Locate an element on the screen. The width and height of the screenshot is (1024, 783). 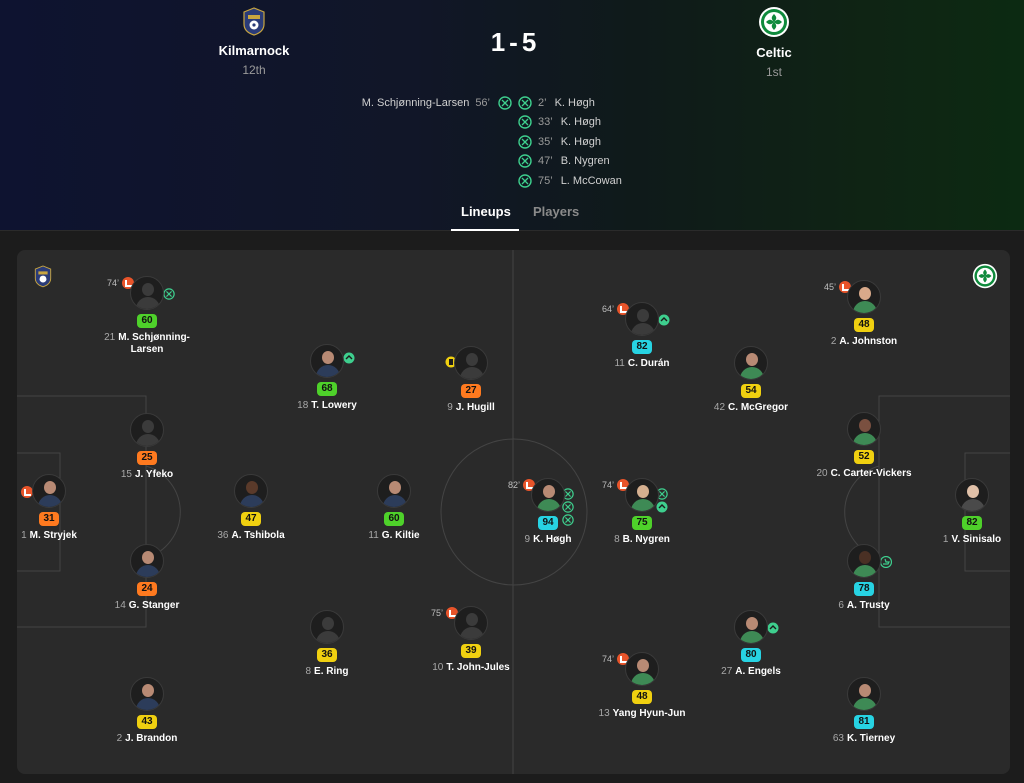
player-name: T. John-Jules is located at coordinates (478, 667).